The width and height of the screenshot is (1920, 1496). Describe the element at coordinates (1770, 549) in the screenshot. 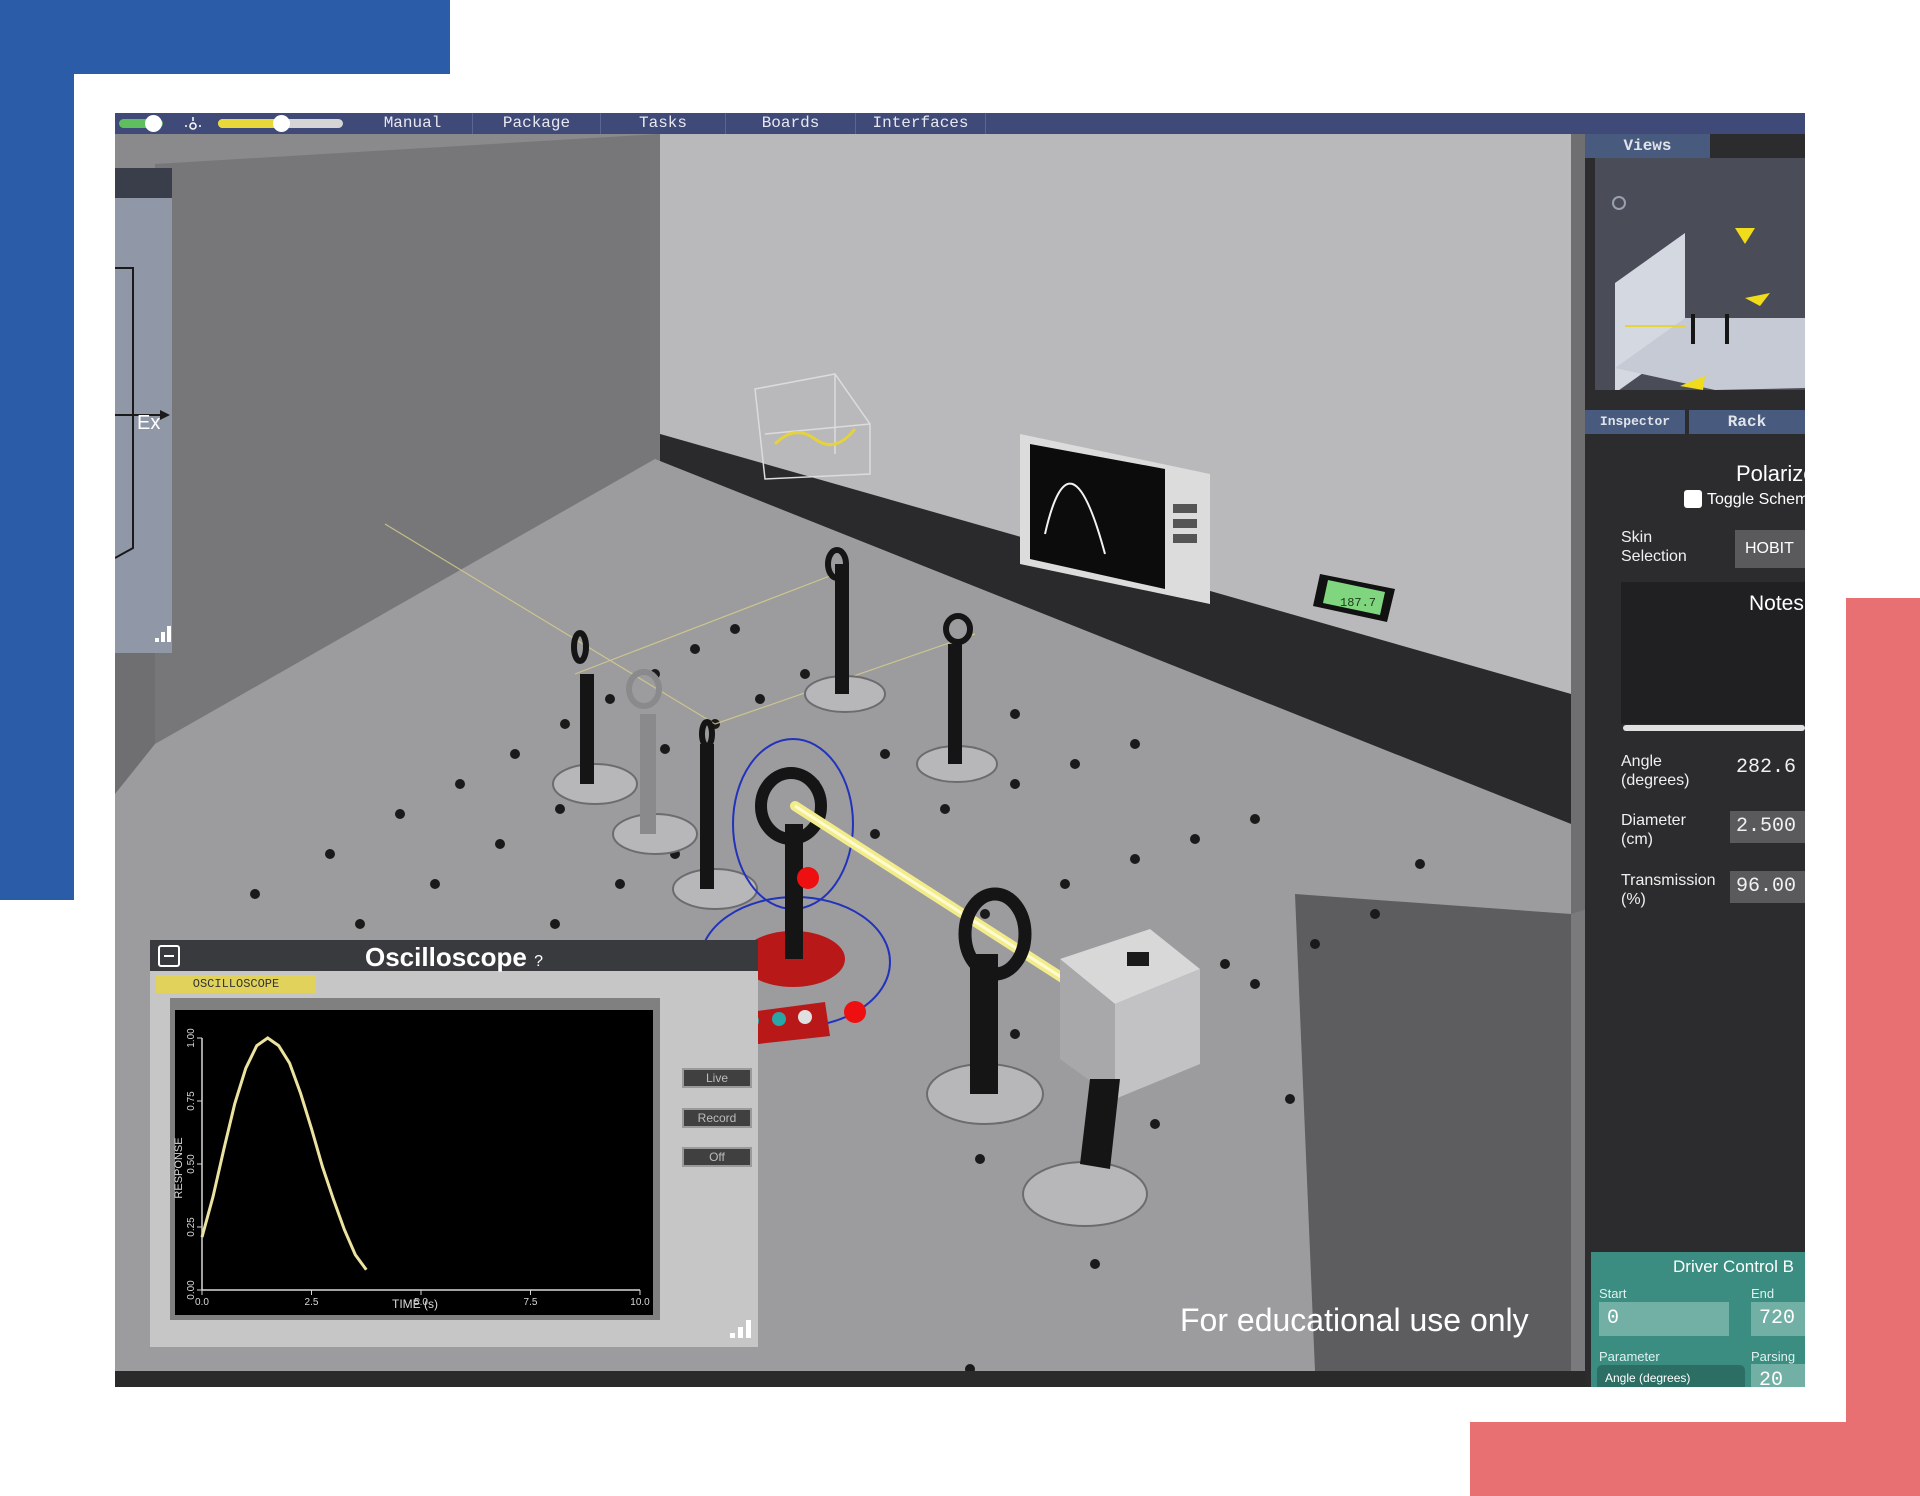

I see `skin-selection-dropdown: HOBIT` at that location.